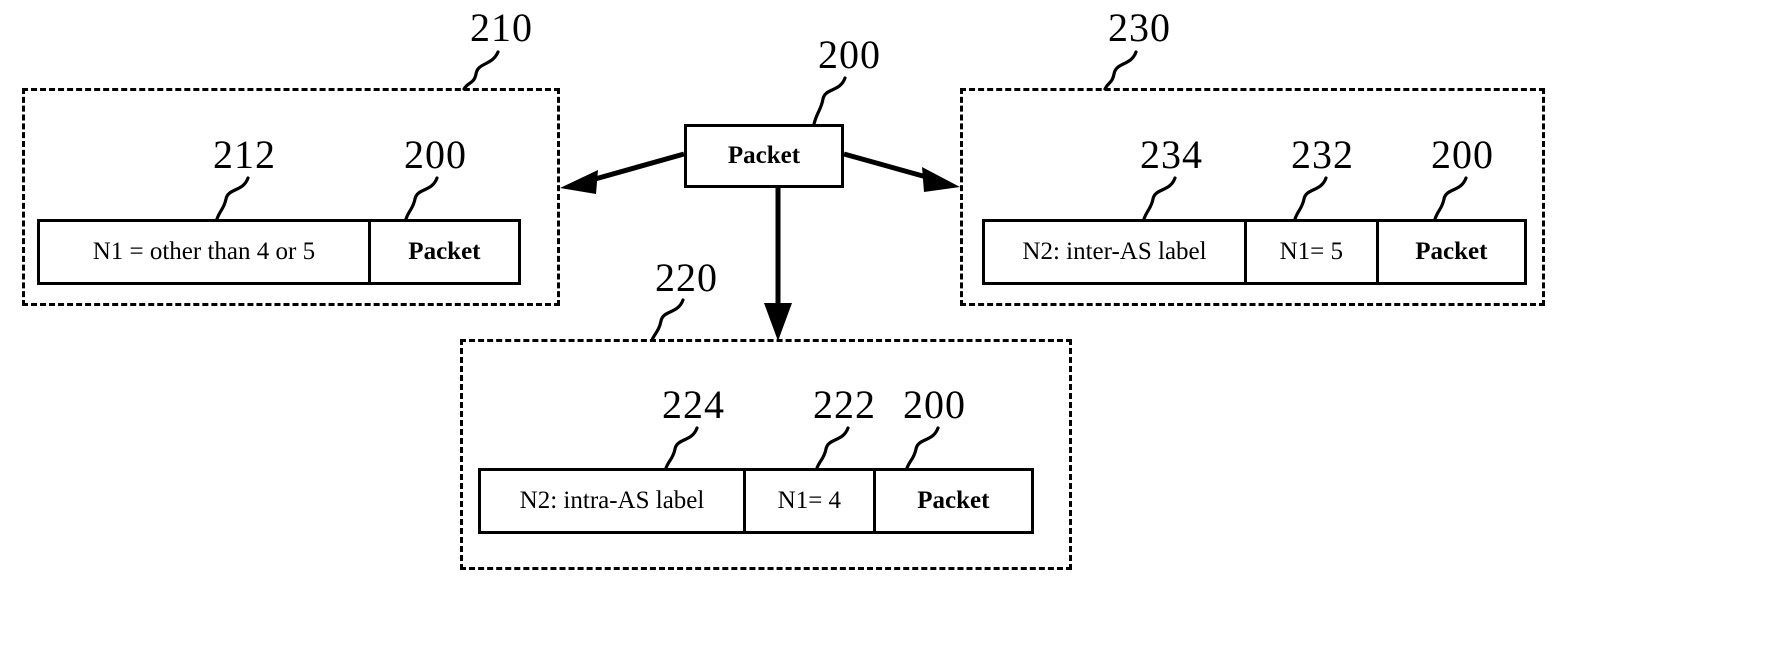  Describe the element at coordinates (579, 182) in the screenshot. I see `arrowhead-left` at that location.